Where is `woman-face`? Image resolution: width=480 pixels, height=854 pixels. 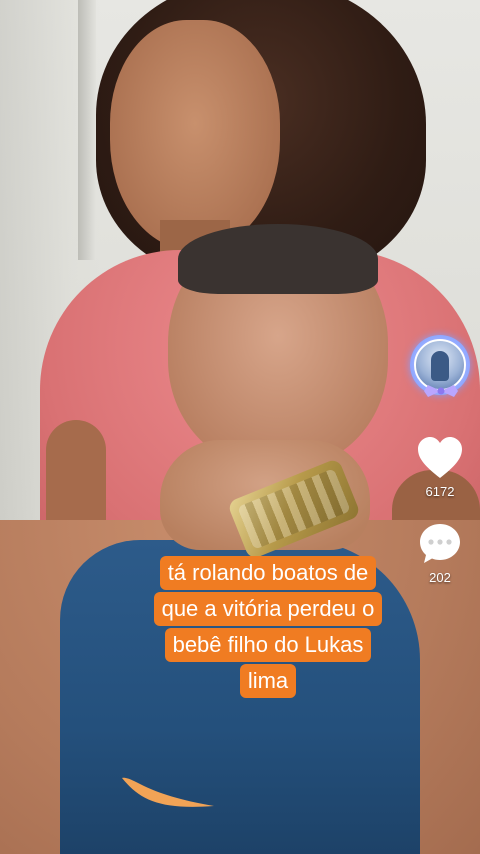 woman-face is located at coordinates (195, 135).